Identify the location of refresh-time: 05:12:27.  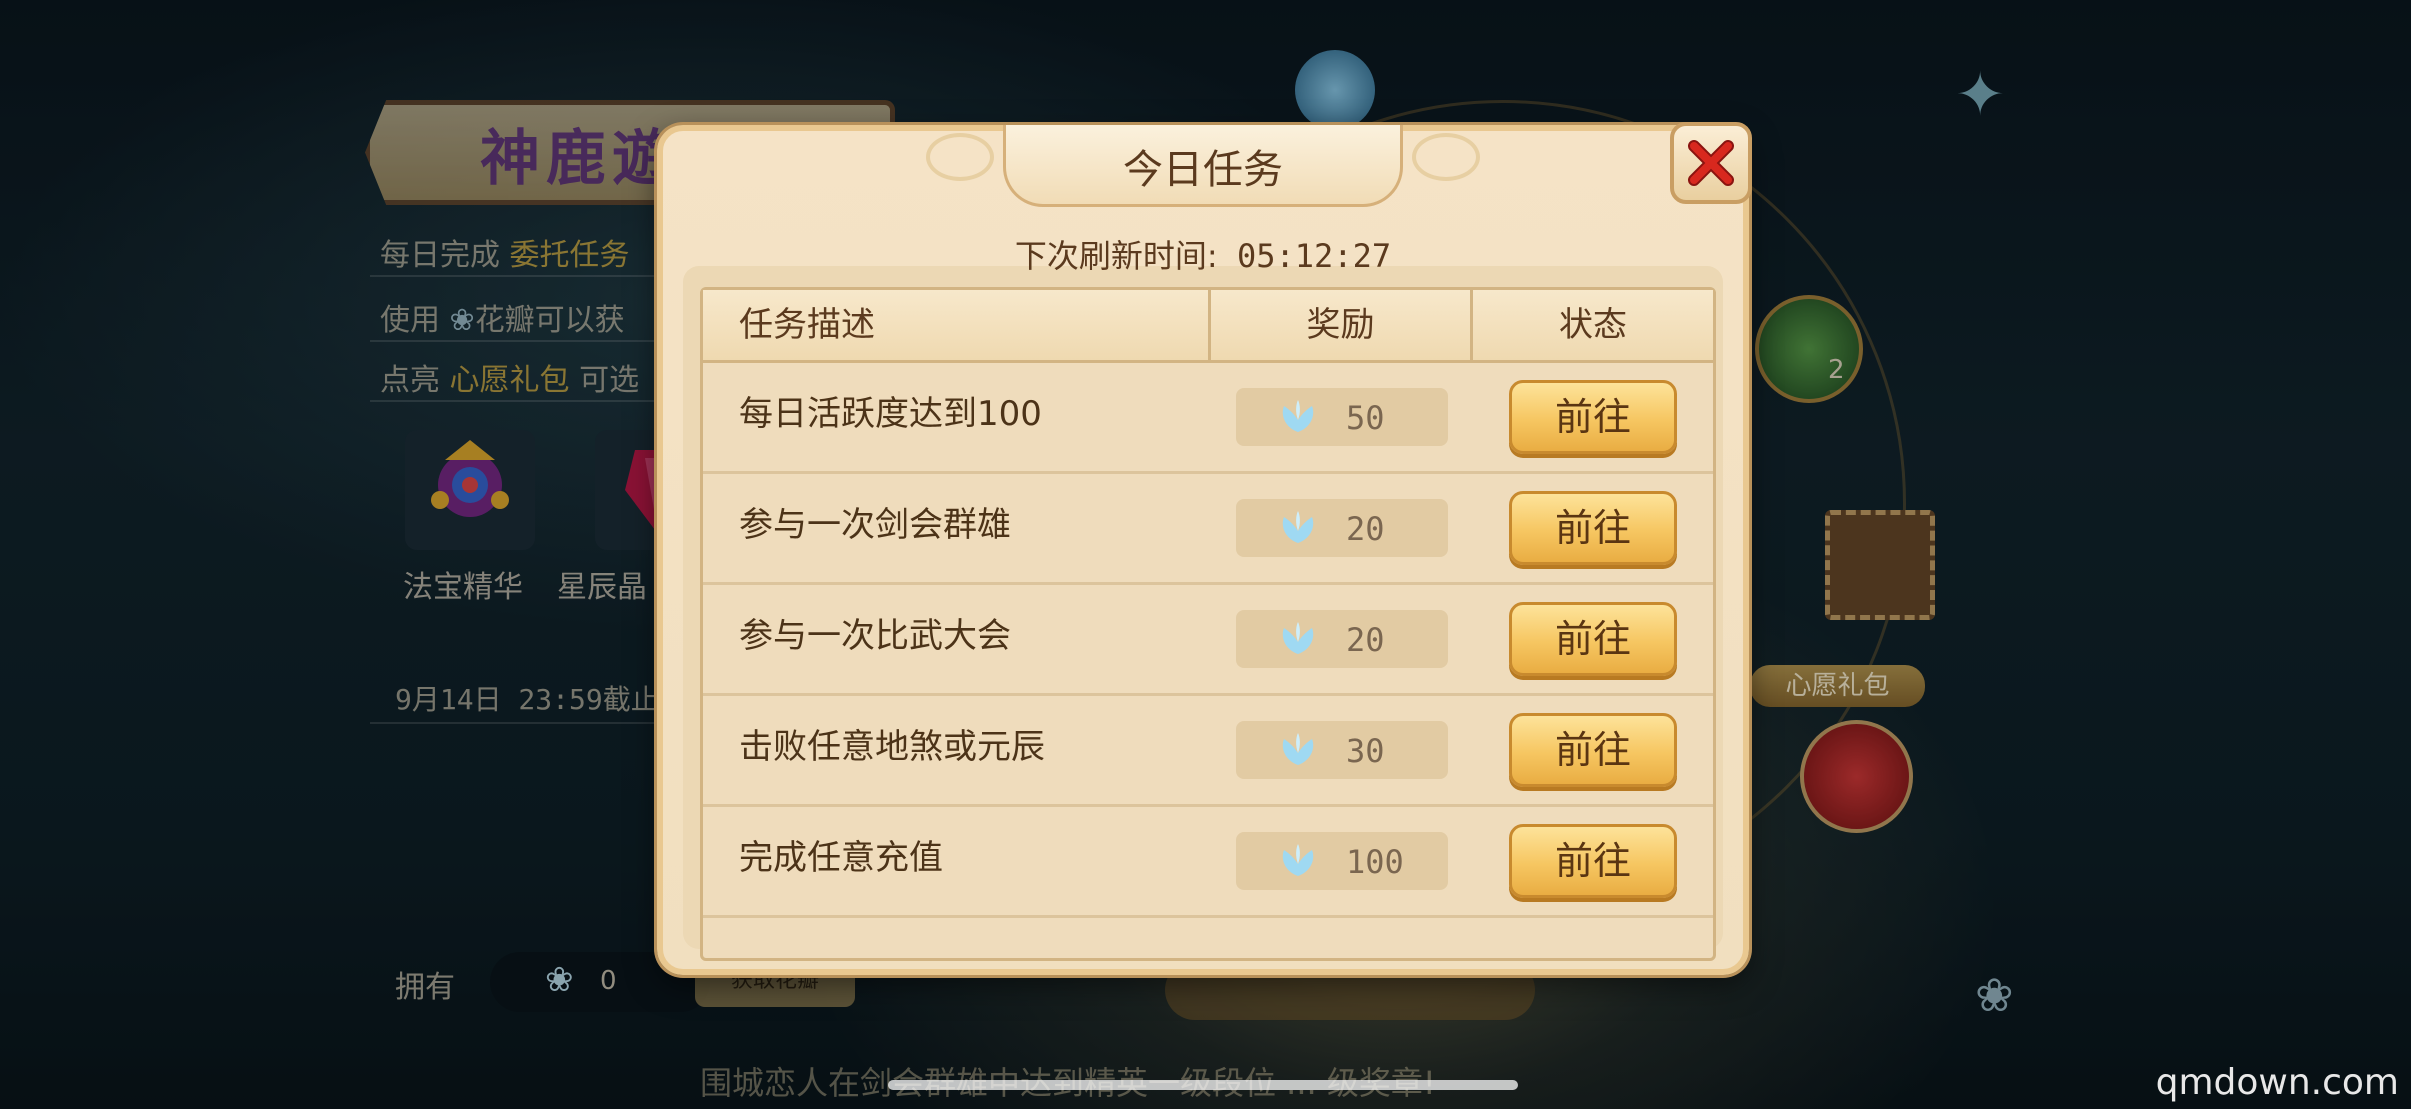
(1314, 256).